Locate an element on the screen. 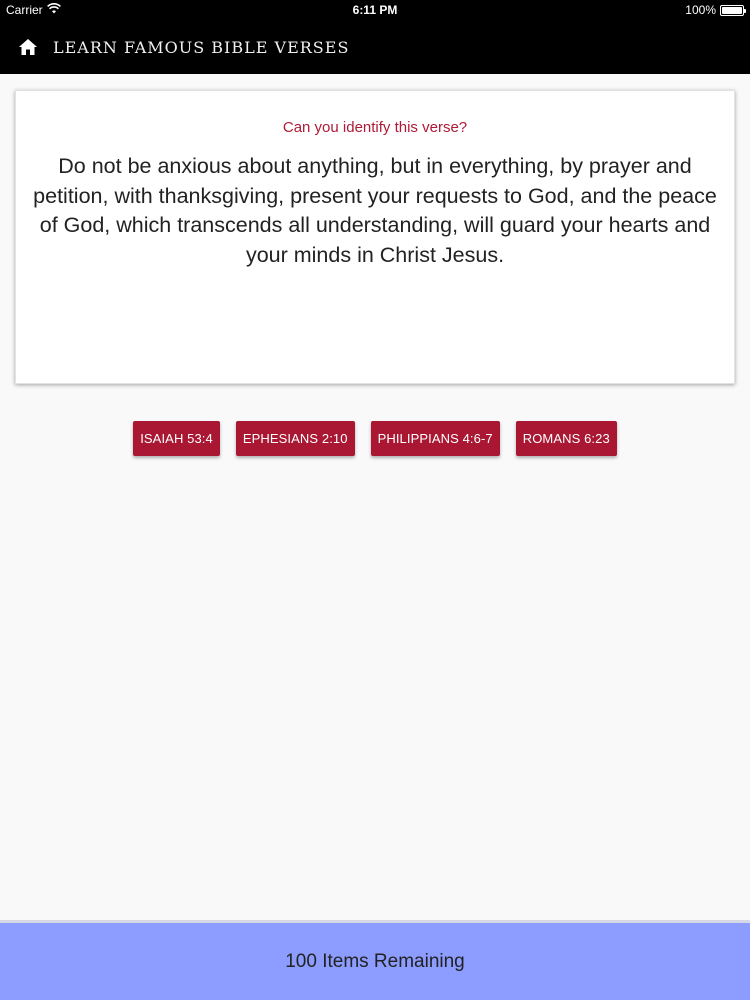 This screenshot has height=1000, width=750. page-title: LEARN FAMOUS BIBLE VERSES is located at coordinates (201, 47).